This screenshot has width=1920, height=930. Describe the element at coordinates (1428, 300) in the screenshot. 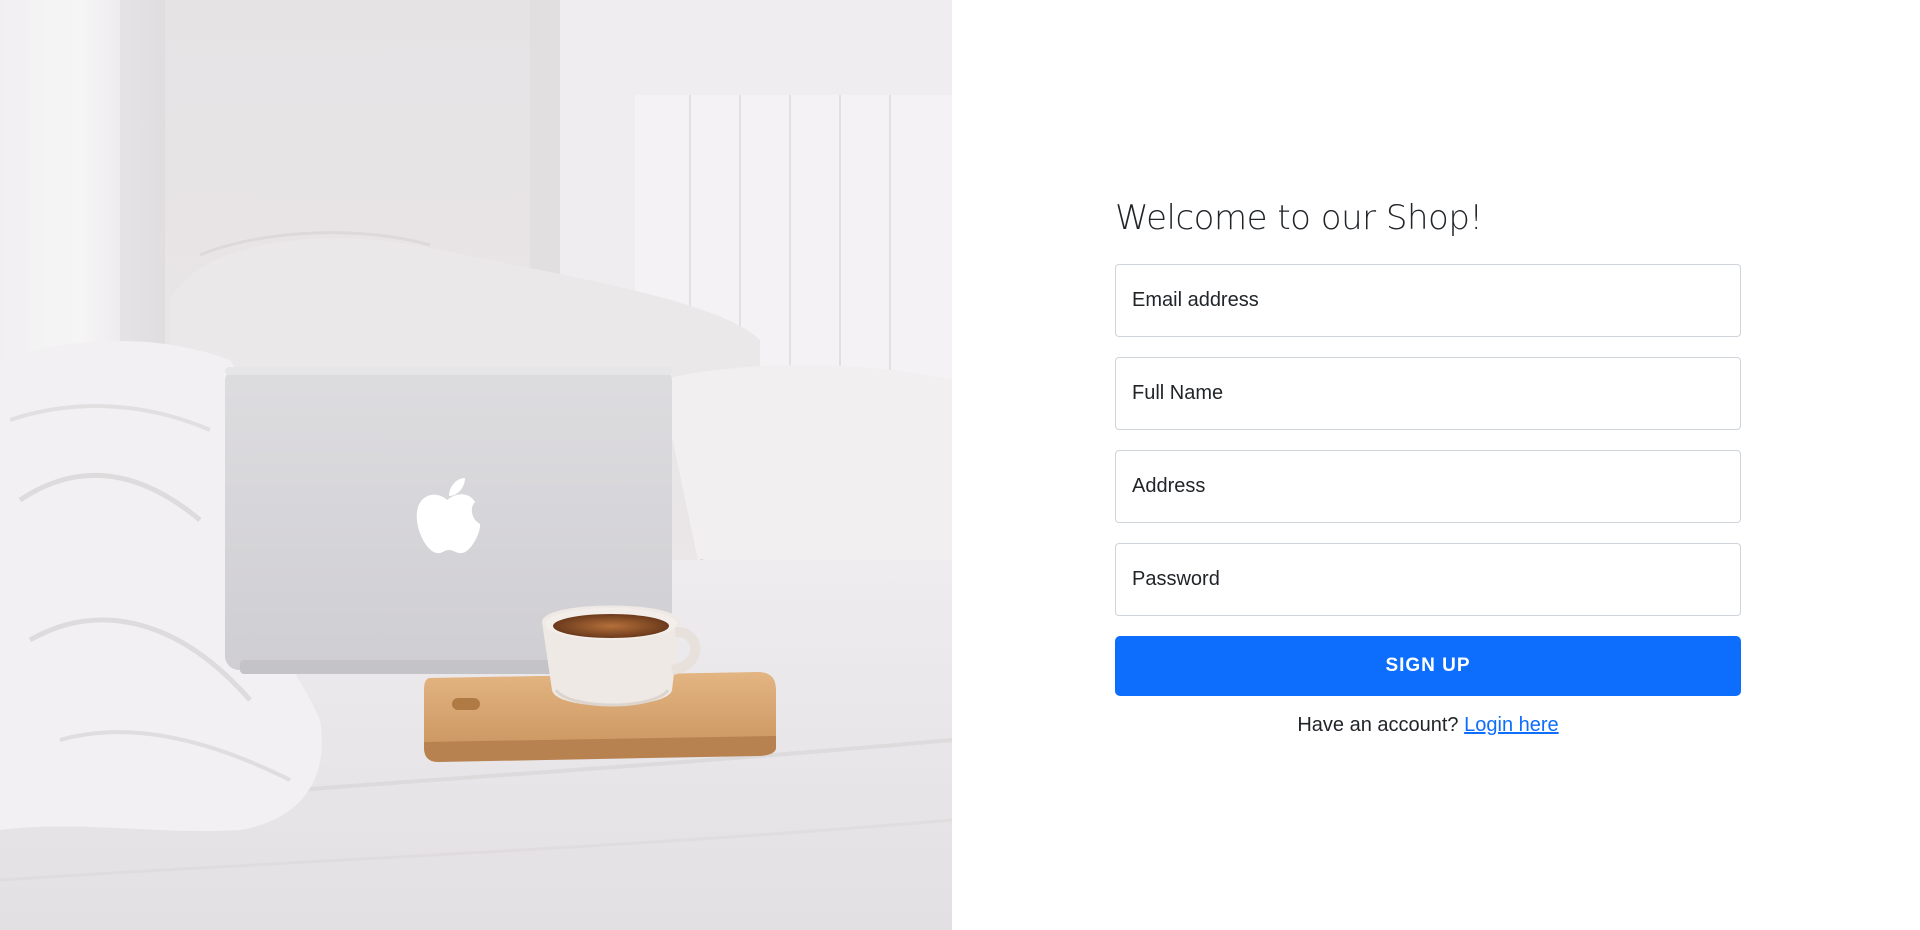

I see `email-field` at that location.